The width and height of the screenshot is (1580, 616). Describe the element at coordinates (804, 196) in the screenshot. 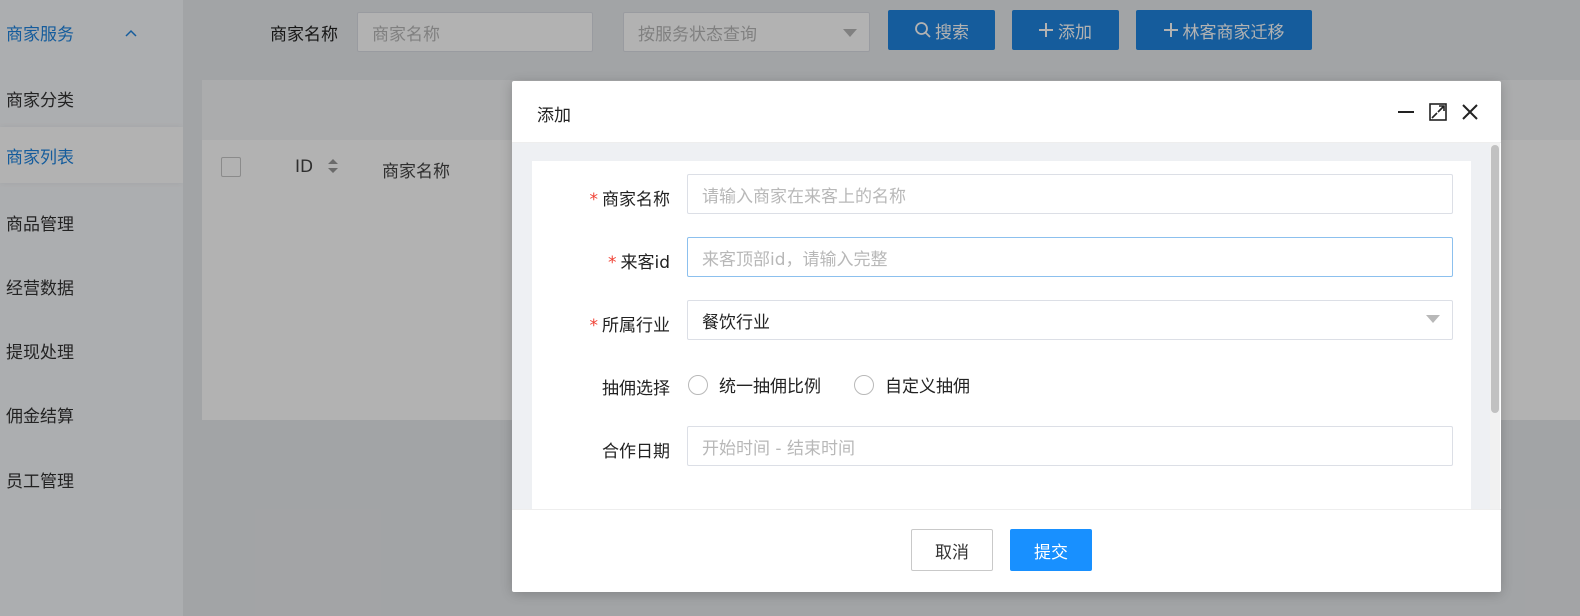

I see `merchant-name-placeholder: 请输入商家在来客上的名称` at that location.